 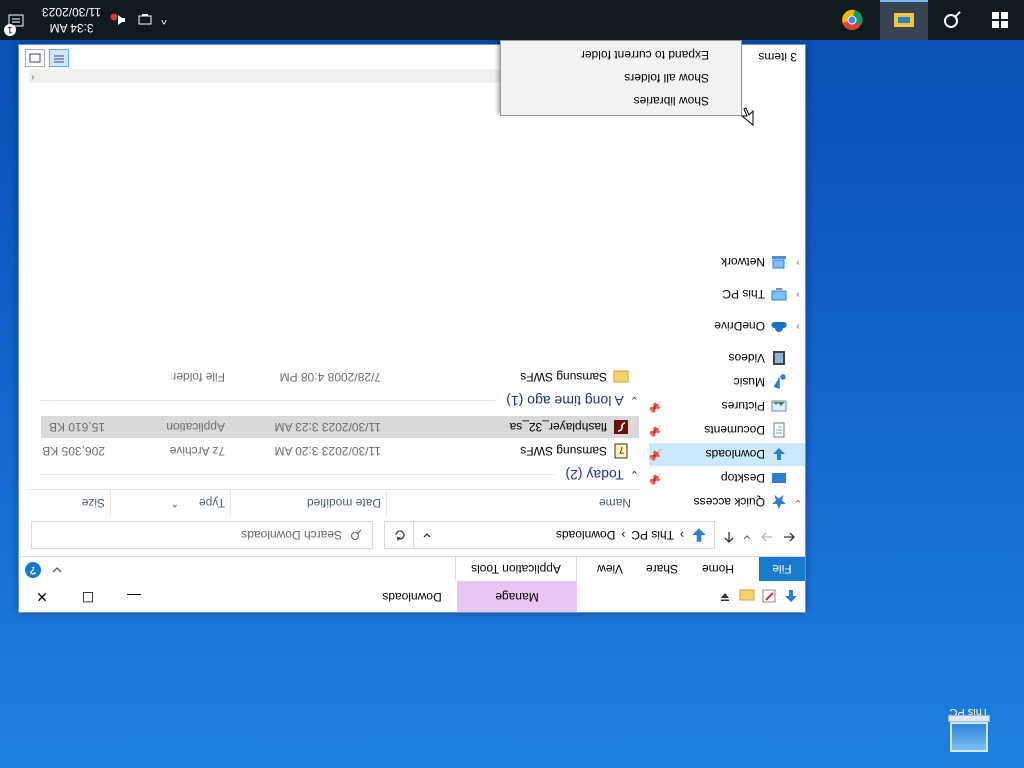 What do you see at coordinates (565, 401) in the screenshot?
I see `group-label: A long time ago (1)` at bounding box center [565, 401].